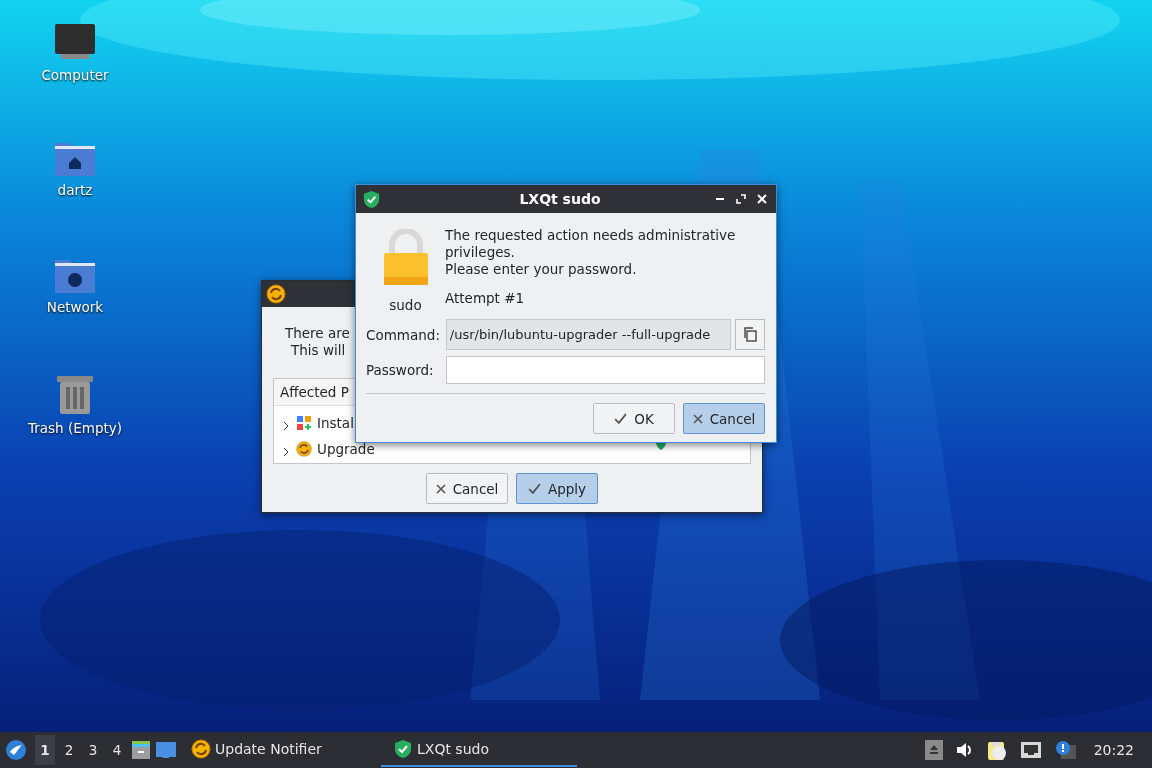 The height and width of the screenshot is (768, 1152). Describe the element at coordinates (335, 423) in the screenshot. I see `tree-item: Instal` at that location.